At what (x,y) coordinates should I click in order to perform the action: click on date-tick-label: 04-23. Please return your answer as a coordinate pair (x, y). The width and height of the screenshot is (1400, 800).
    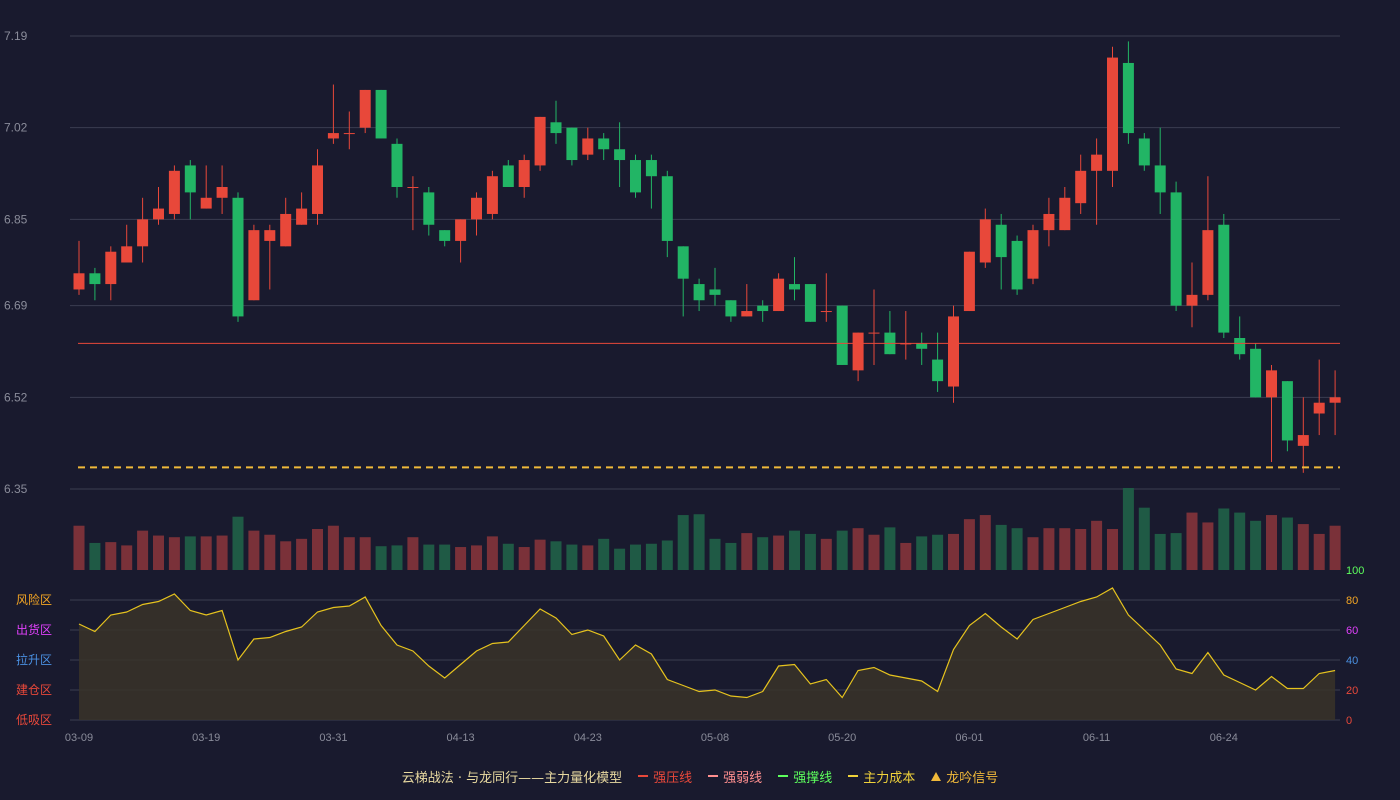
    Looking at the image, I should click on (588, 738).